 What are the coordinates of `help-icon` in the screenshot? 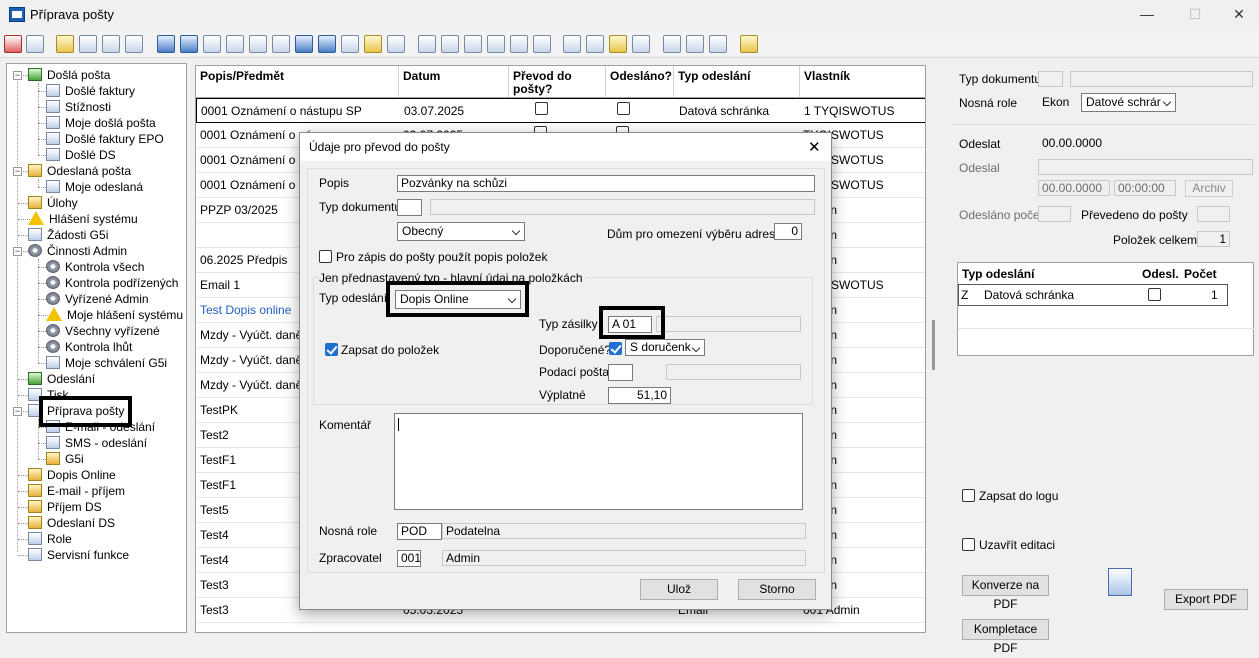 It's located at (749, 44).